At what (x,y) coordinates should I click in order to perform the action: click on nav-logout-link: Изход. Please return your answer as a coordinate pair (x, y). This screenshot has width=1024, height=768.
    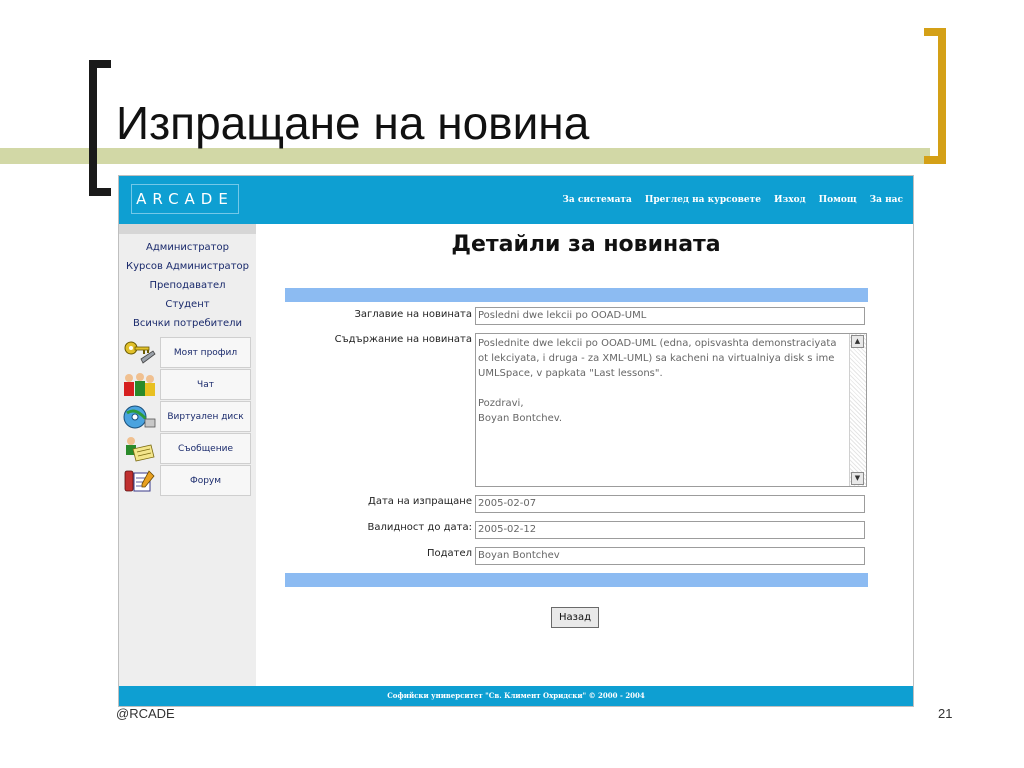
    Looking at the image, I should click on (790, 200).